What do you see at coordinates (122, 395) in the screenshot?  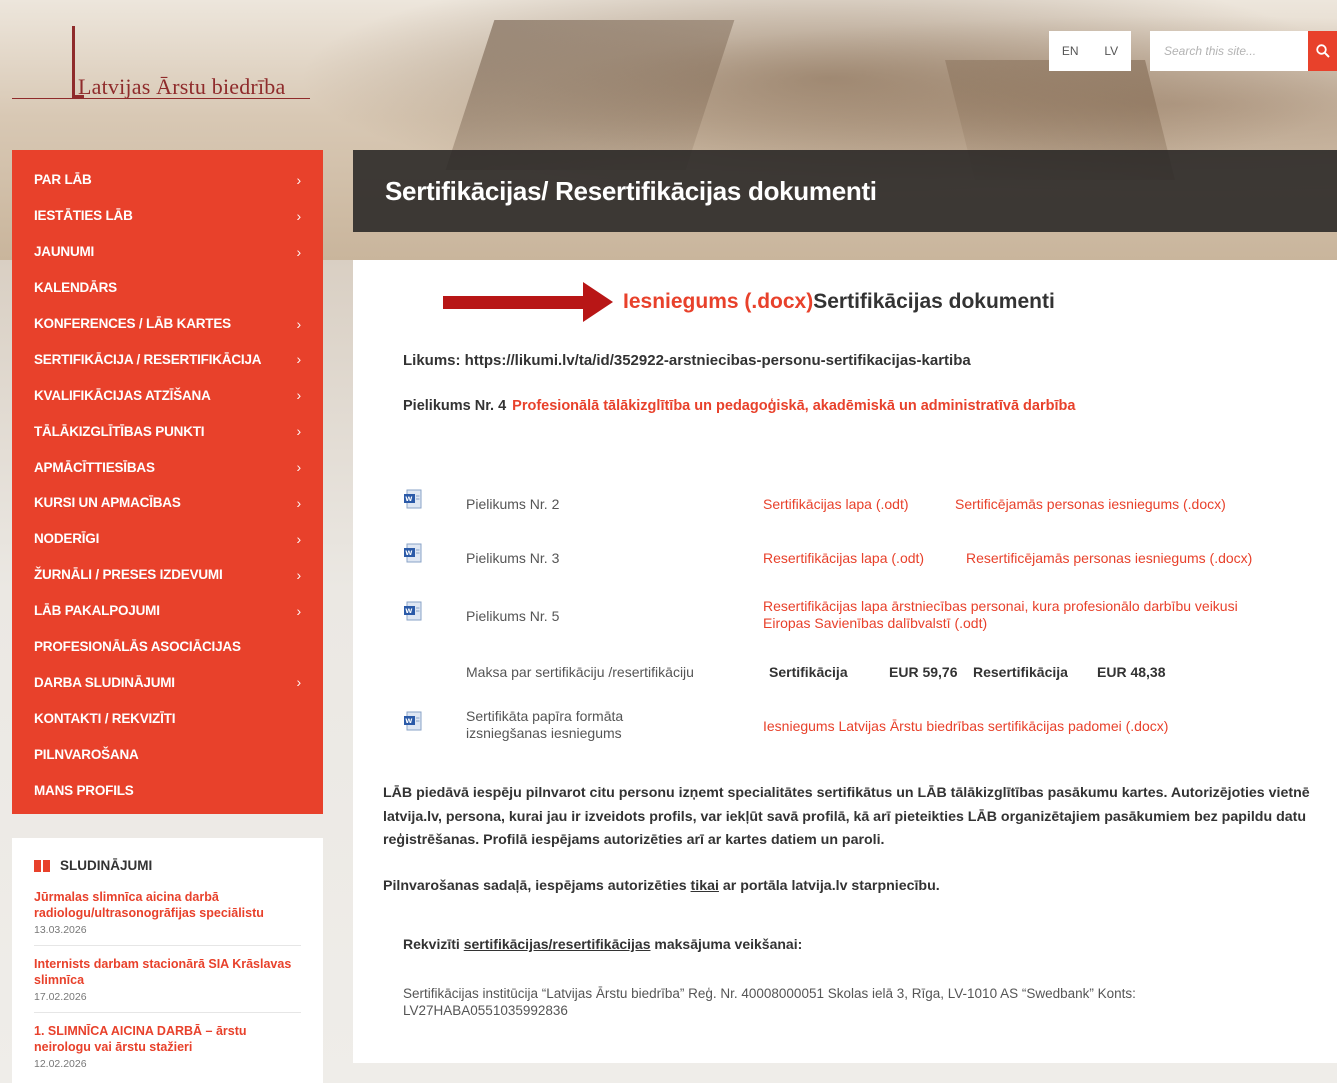 I see `sidebar-item-label: KVALIFIKĀCIJAS ATZĪŠANA` at bounding box center [122, 395].